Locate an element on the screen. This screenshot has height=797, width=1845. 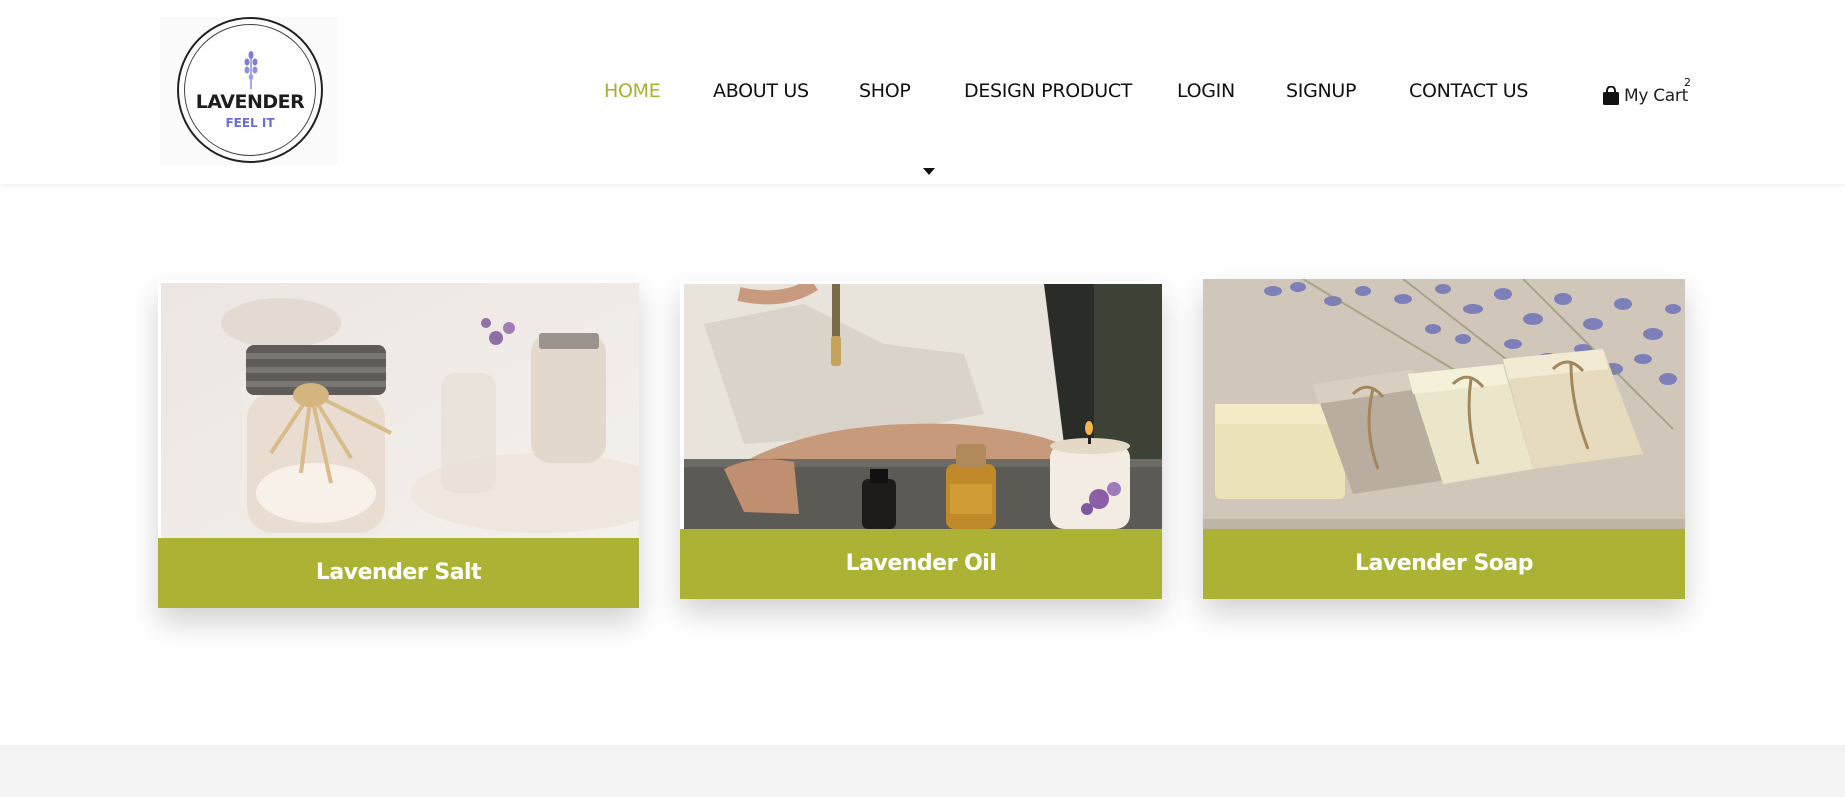
nav-contact-us: CONTACT US is located at coordinates (1468, 91).